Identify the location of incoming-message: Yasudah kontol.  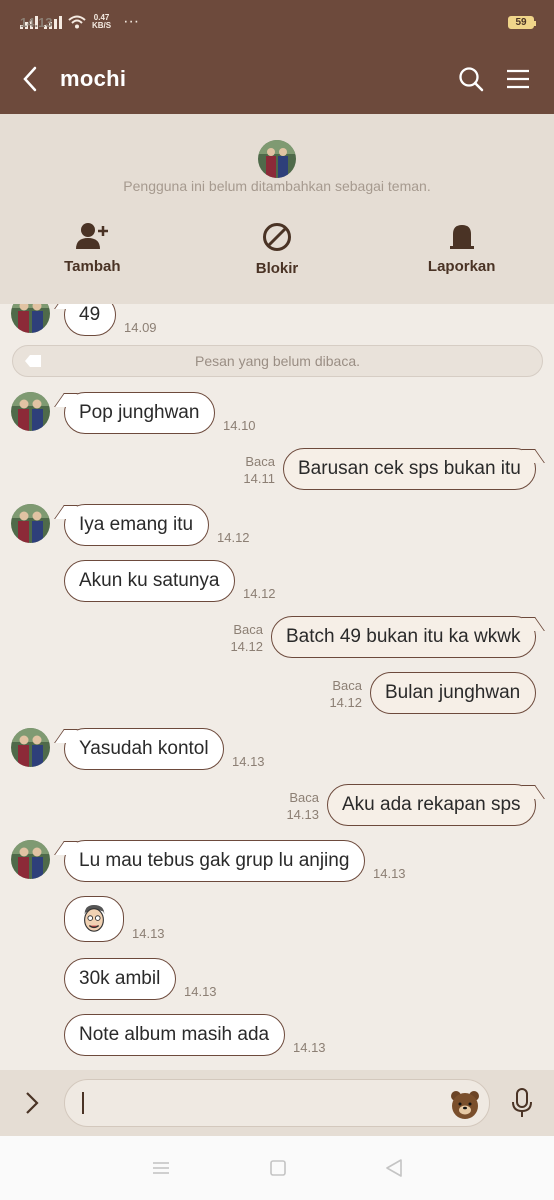
(144, 749).